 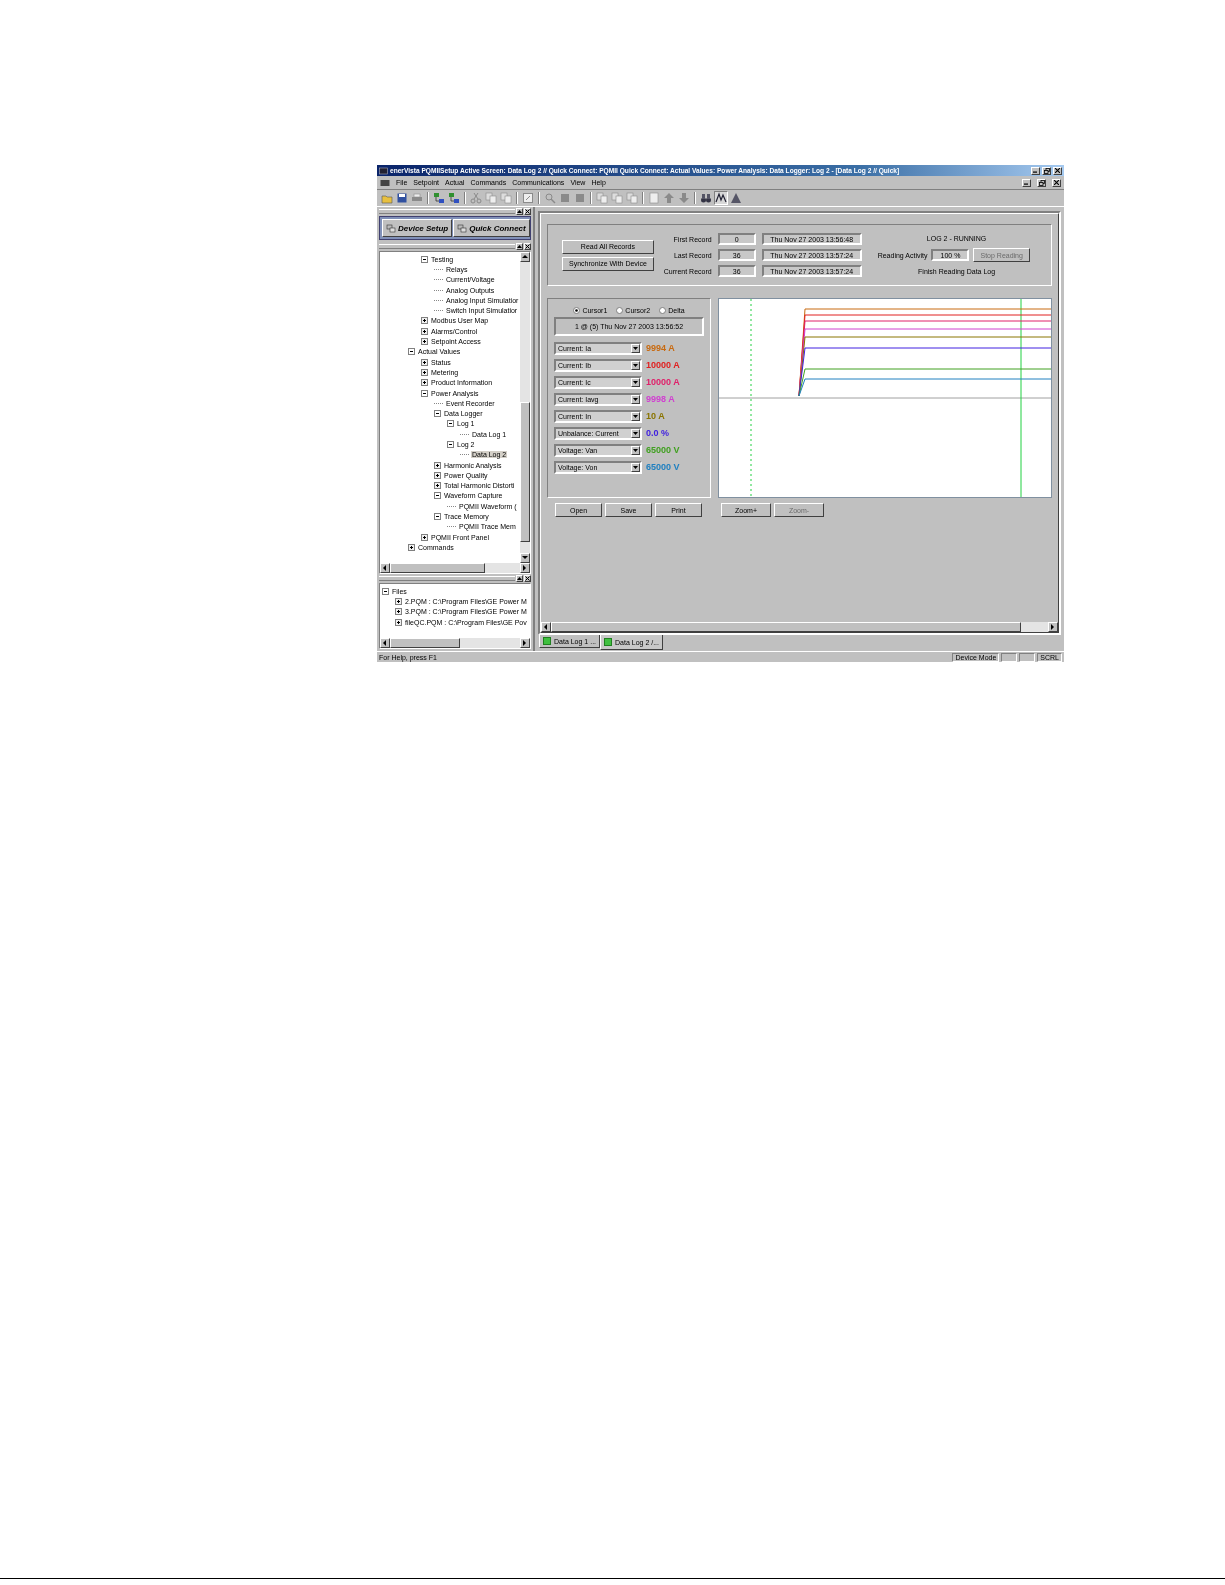 What do you see at coordinates (1009, 657) in the screenshot?
I see `status-pane` at bounding box center [1009, 657].